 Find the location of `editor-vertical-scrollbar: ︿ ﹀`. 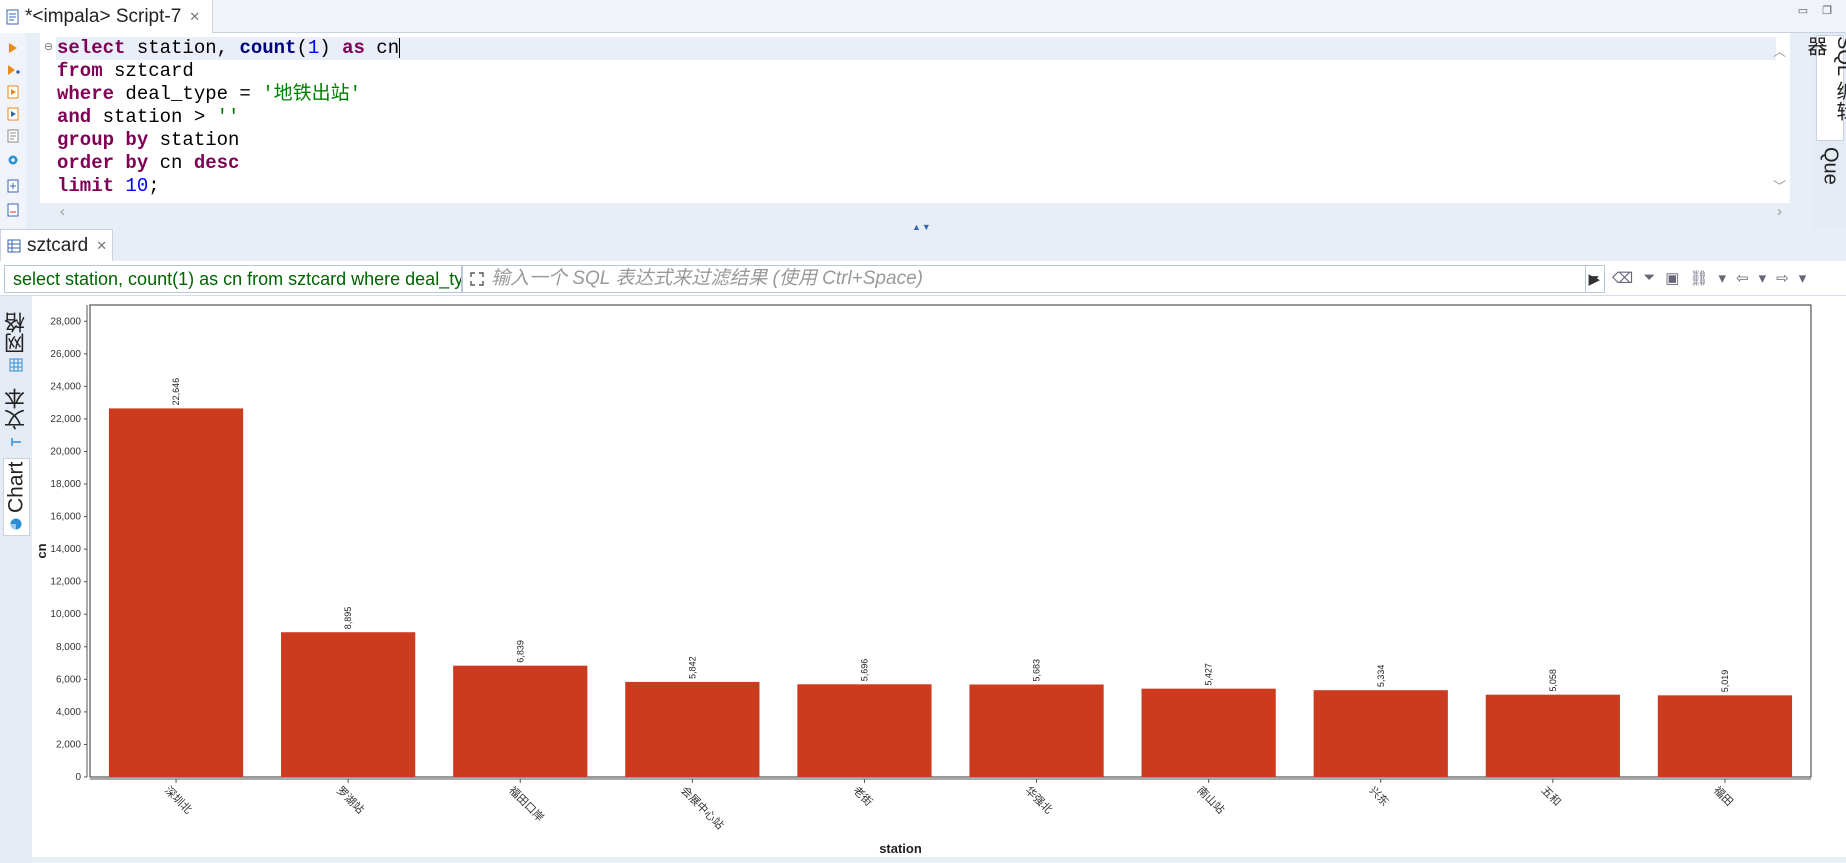

editor-vertical-scrollbar: ︿ ﹀ is located at coordinates (1779, 118).